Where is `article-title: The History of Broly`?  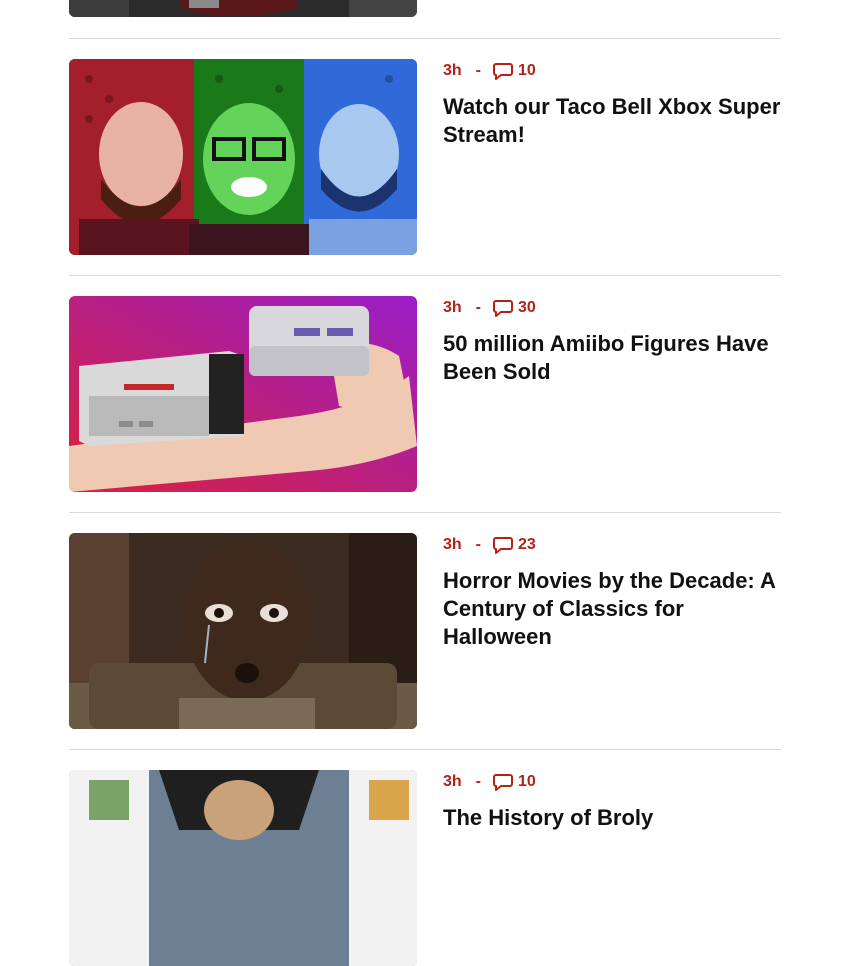
article-title: The History of Broly is located at coordinates (613, 818).